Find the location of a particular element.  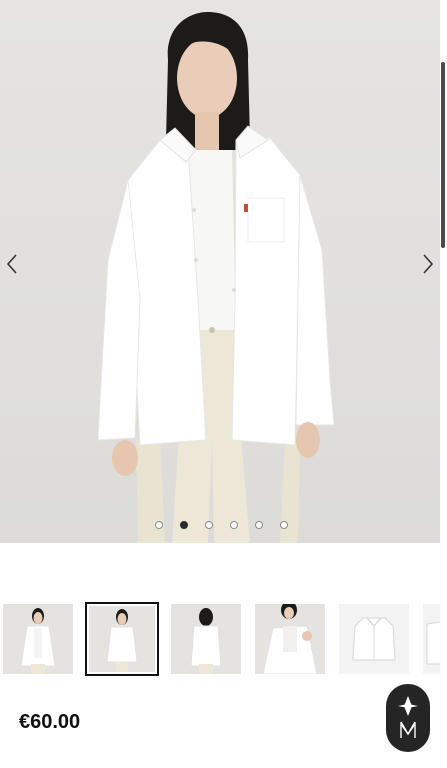

chevron-left-icon is located at coordinates (11, 264).